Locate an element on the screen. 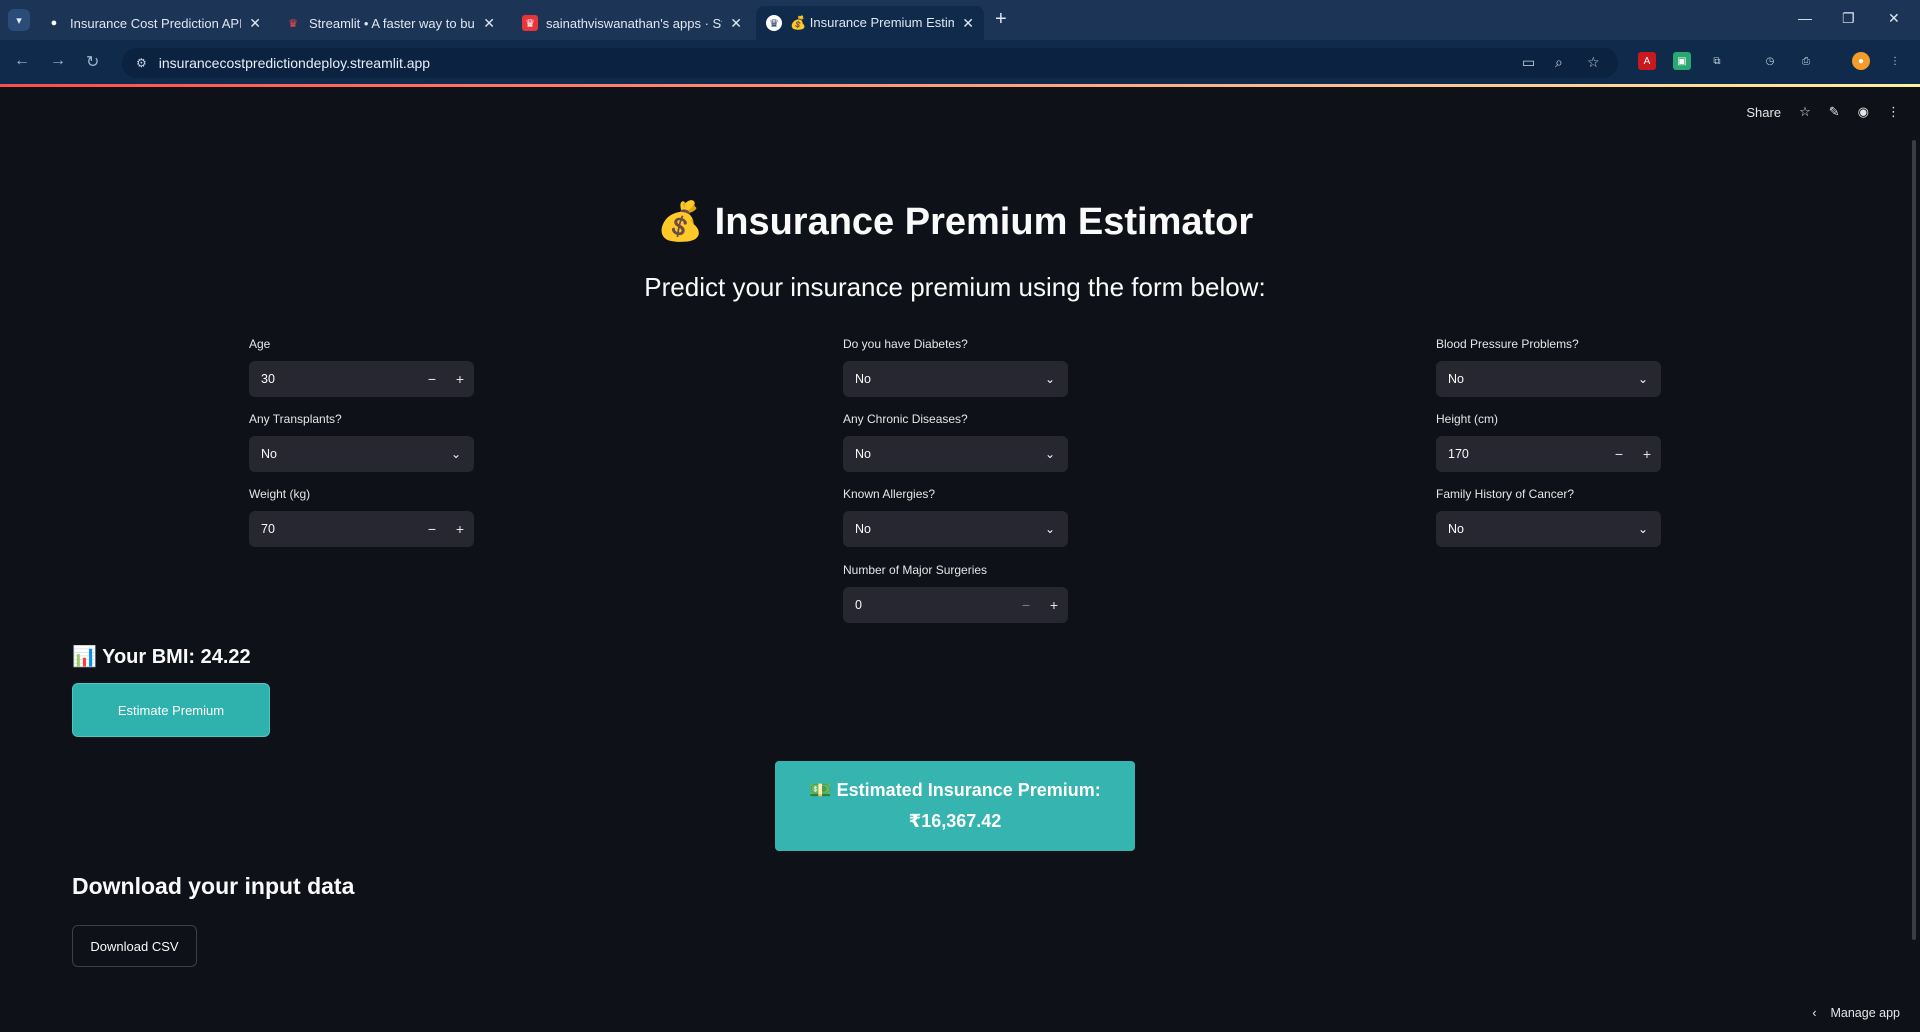 The height and width of the screenshot is (1032, 1920). surgeries-field: Number of Major Surgeries 0 − + is located at coordinates (955, 593).